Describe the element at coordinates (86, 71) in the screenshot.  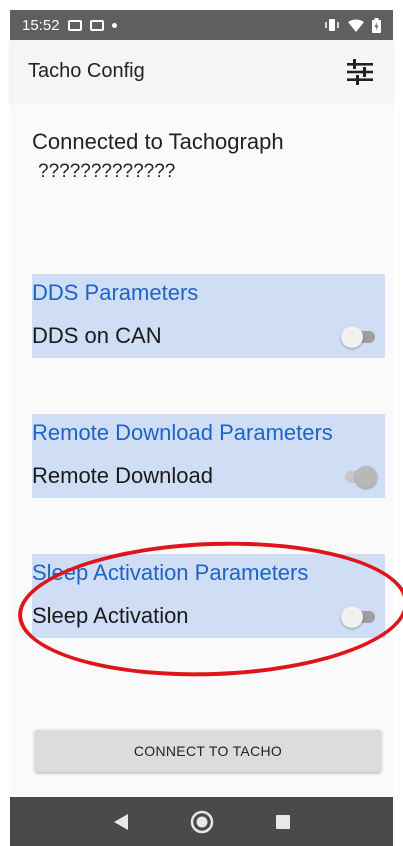
I see `app-title: Tacho Config` at that location.